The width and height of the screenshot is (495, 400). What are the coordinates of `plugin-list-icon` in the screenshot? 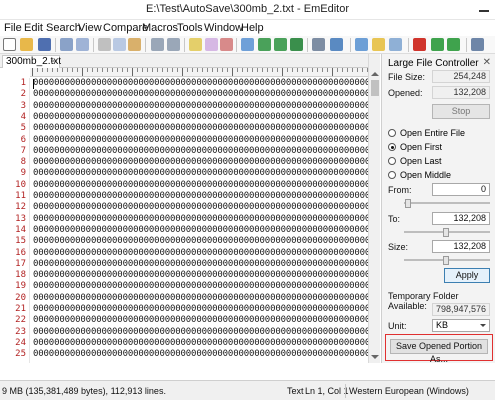 It's located at (395, 44).